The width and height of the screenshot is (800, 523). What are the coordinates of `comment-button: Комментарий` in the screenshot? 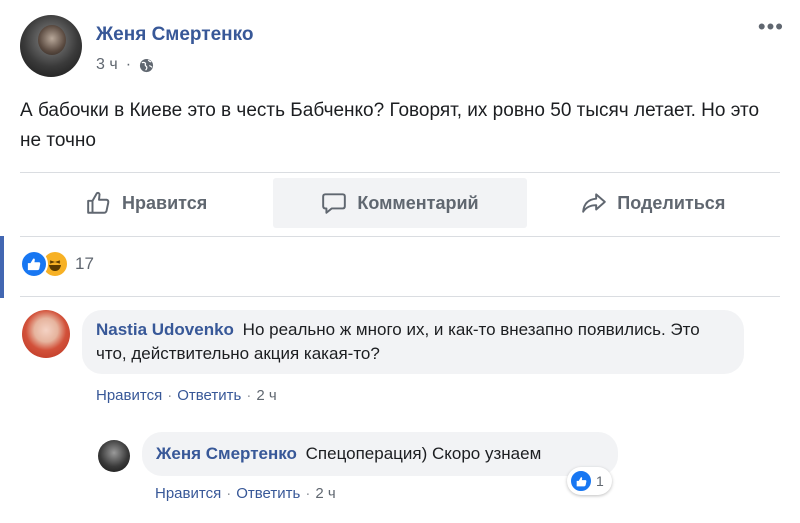 It's located at (400, 203).